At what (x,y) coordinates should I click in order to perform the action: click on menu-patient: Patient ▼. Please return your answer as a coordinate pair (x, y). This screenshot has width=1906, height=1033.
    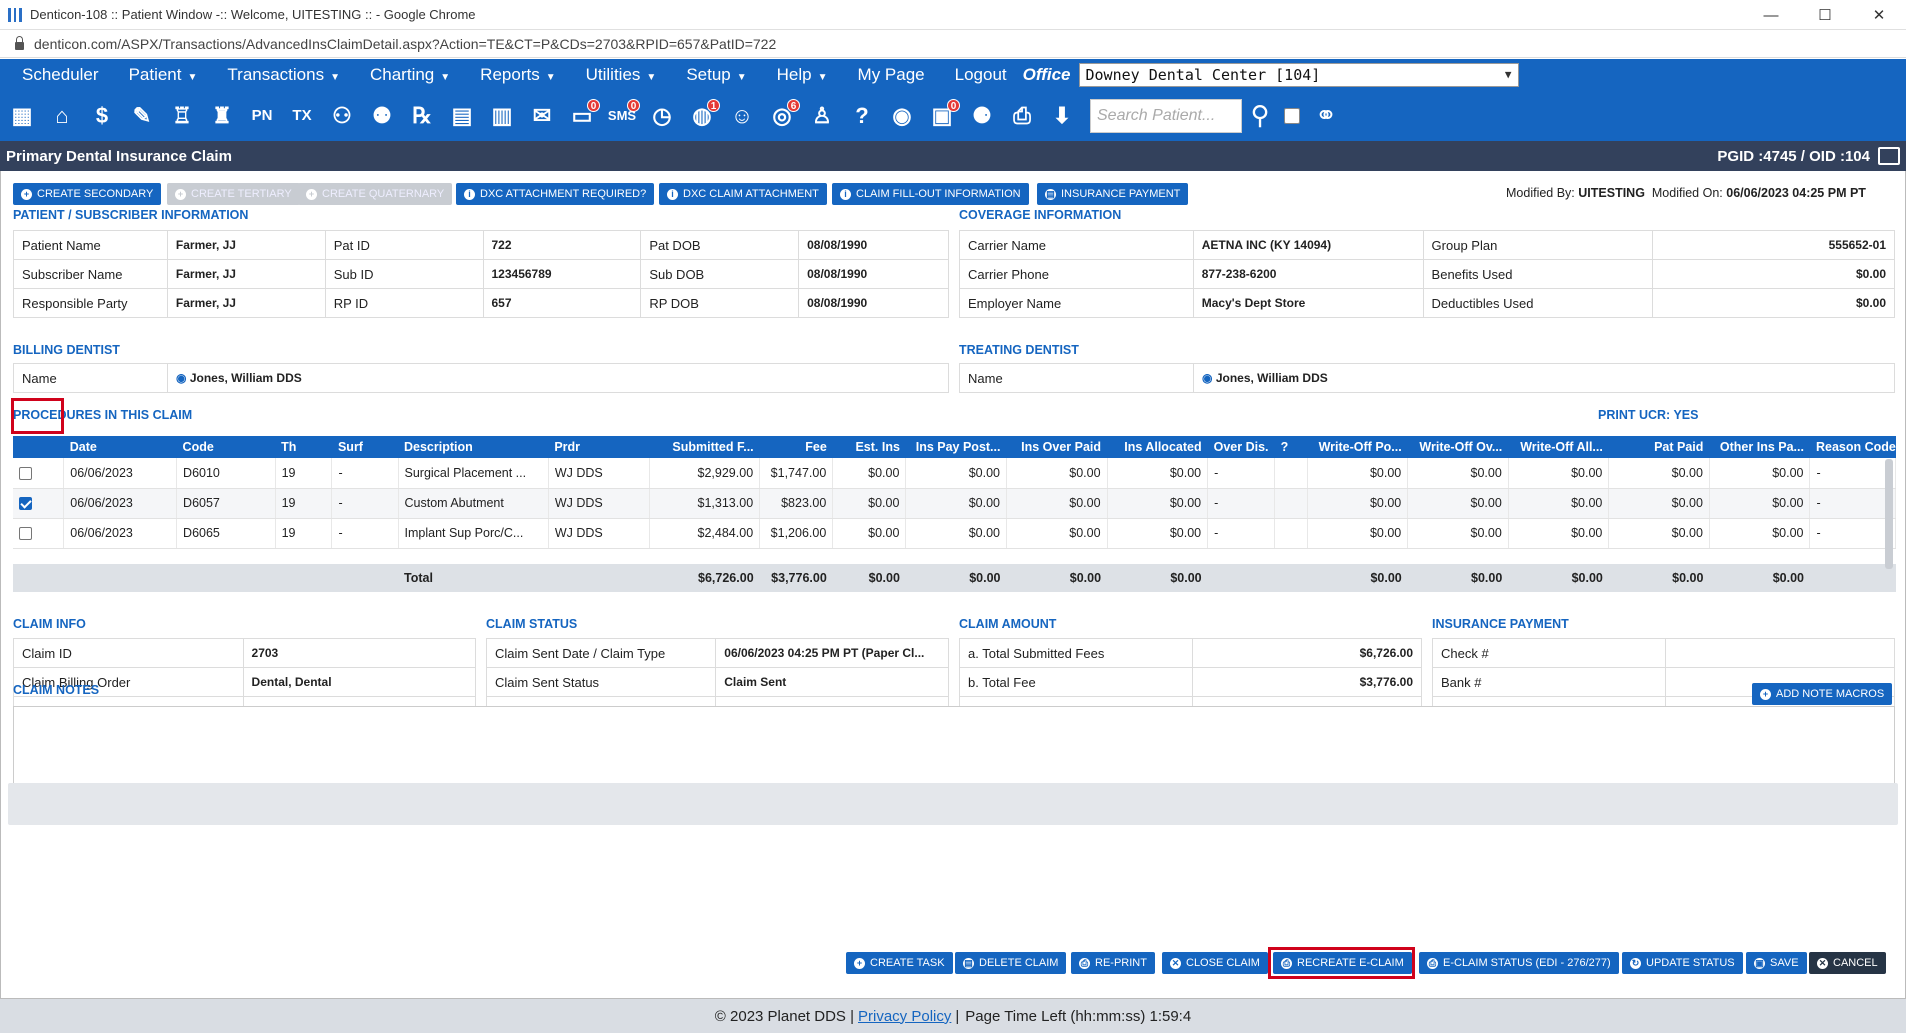
    Looking at the image, I should click on (163, 75).